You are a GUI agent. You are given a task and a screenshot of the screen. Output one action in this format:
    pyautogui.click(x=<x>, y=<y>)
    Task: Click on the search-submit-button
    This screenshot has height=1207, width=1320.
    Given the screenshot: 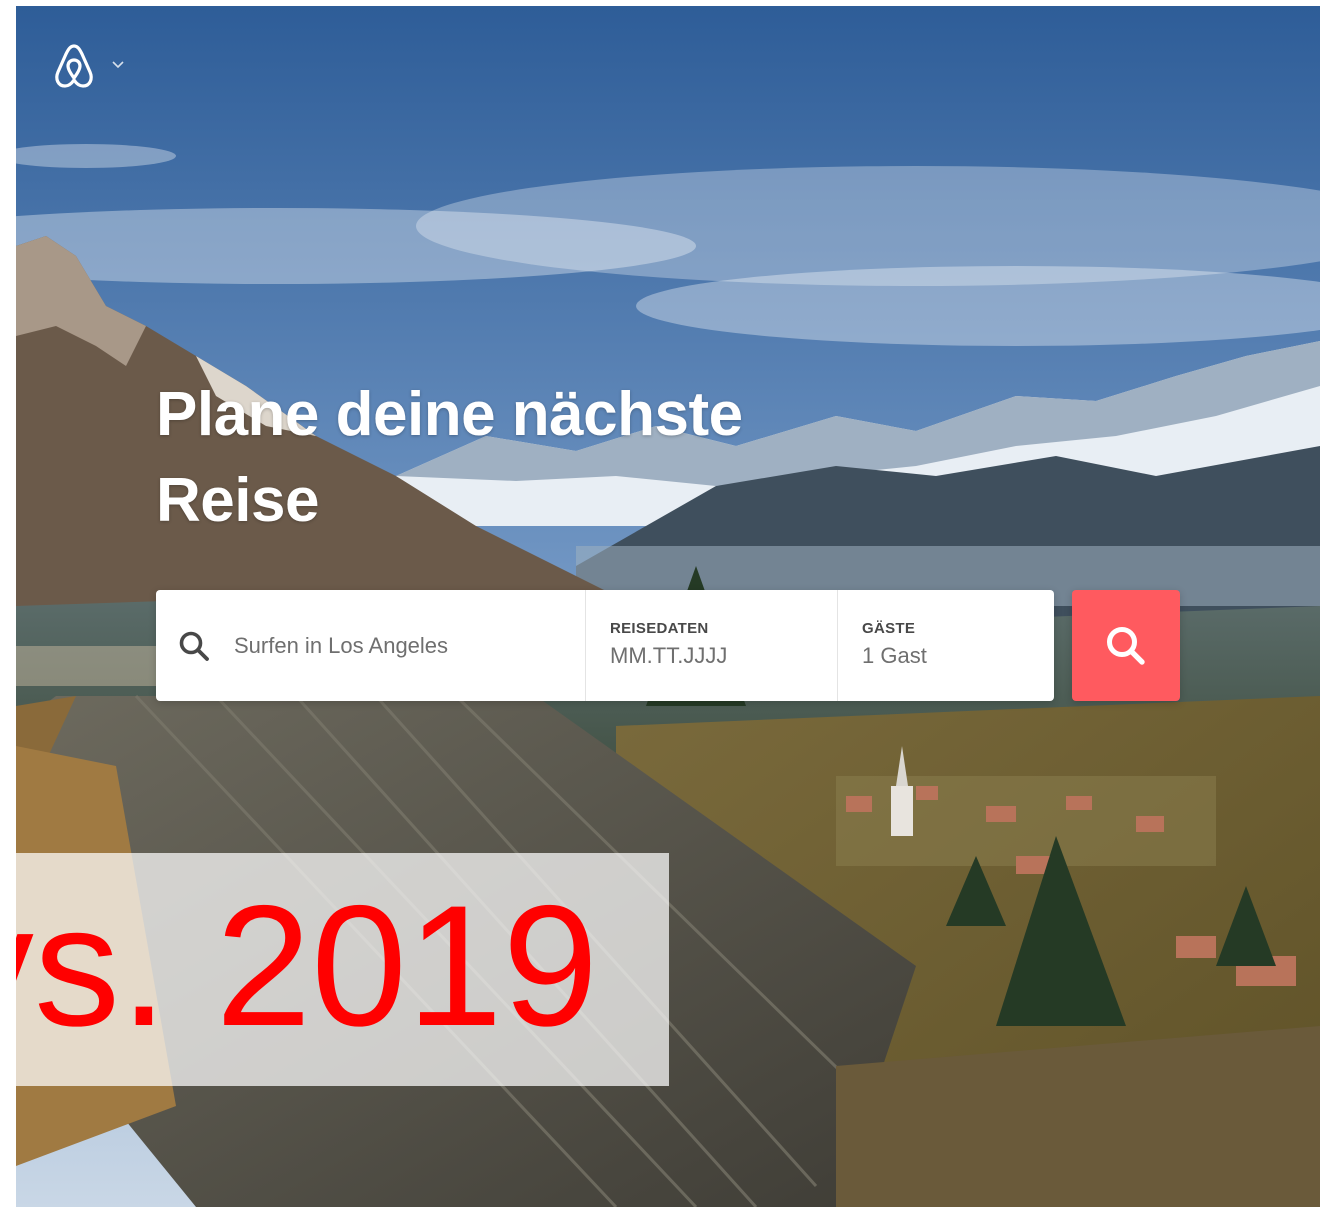 What is the action you would take?
    pyautogui.click(x=1126, y=645)
    